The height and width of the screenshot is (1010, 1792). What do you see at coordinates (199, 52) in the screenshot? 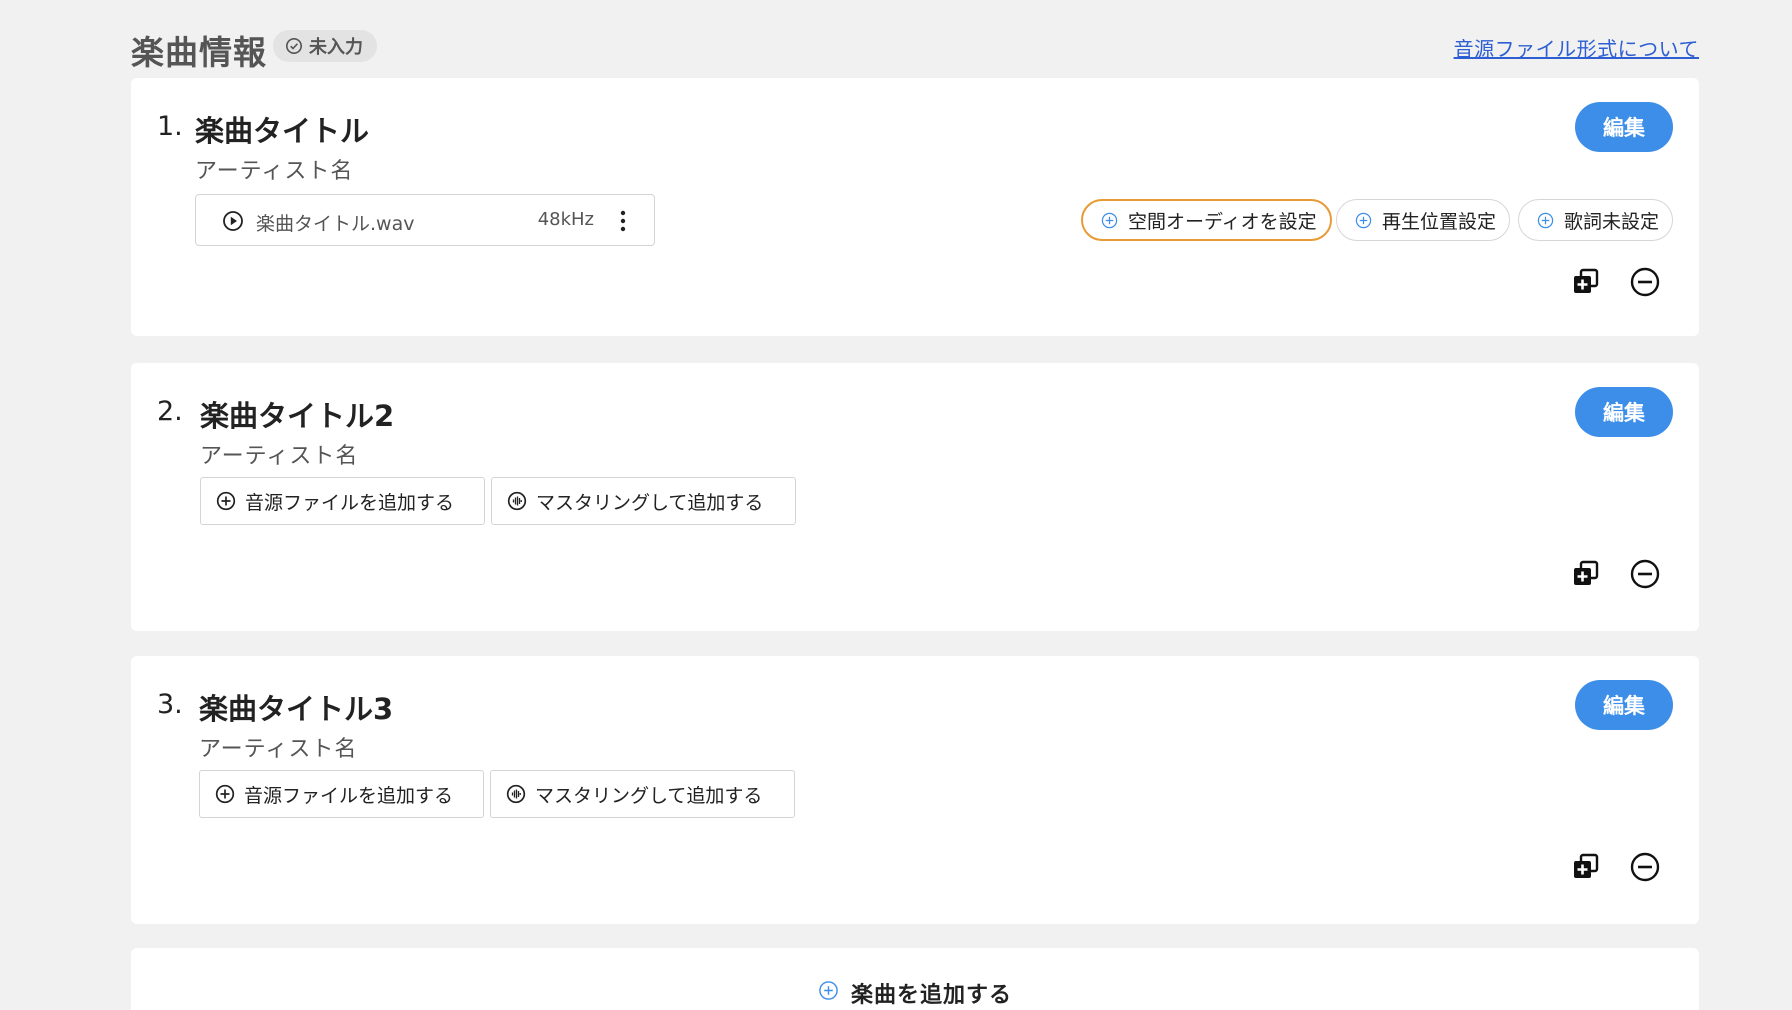
I see `section-title: 楽曲情報` at bounding box center [199, 52].